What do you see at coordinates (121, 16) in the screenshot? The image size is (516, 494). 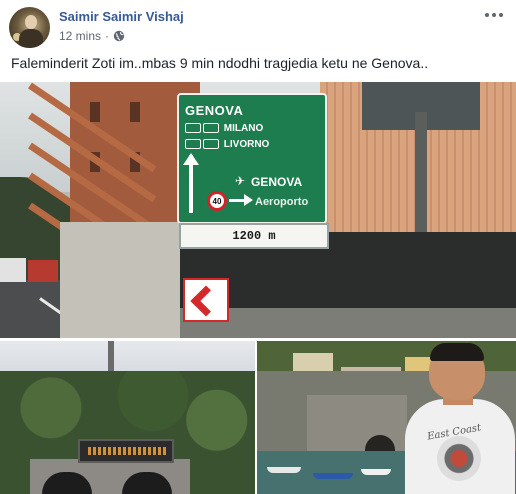 I see `author-name: Saimir Saimir Vishaj` at bounding box center [121, 16].